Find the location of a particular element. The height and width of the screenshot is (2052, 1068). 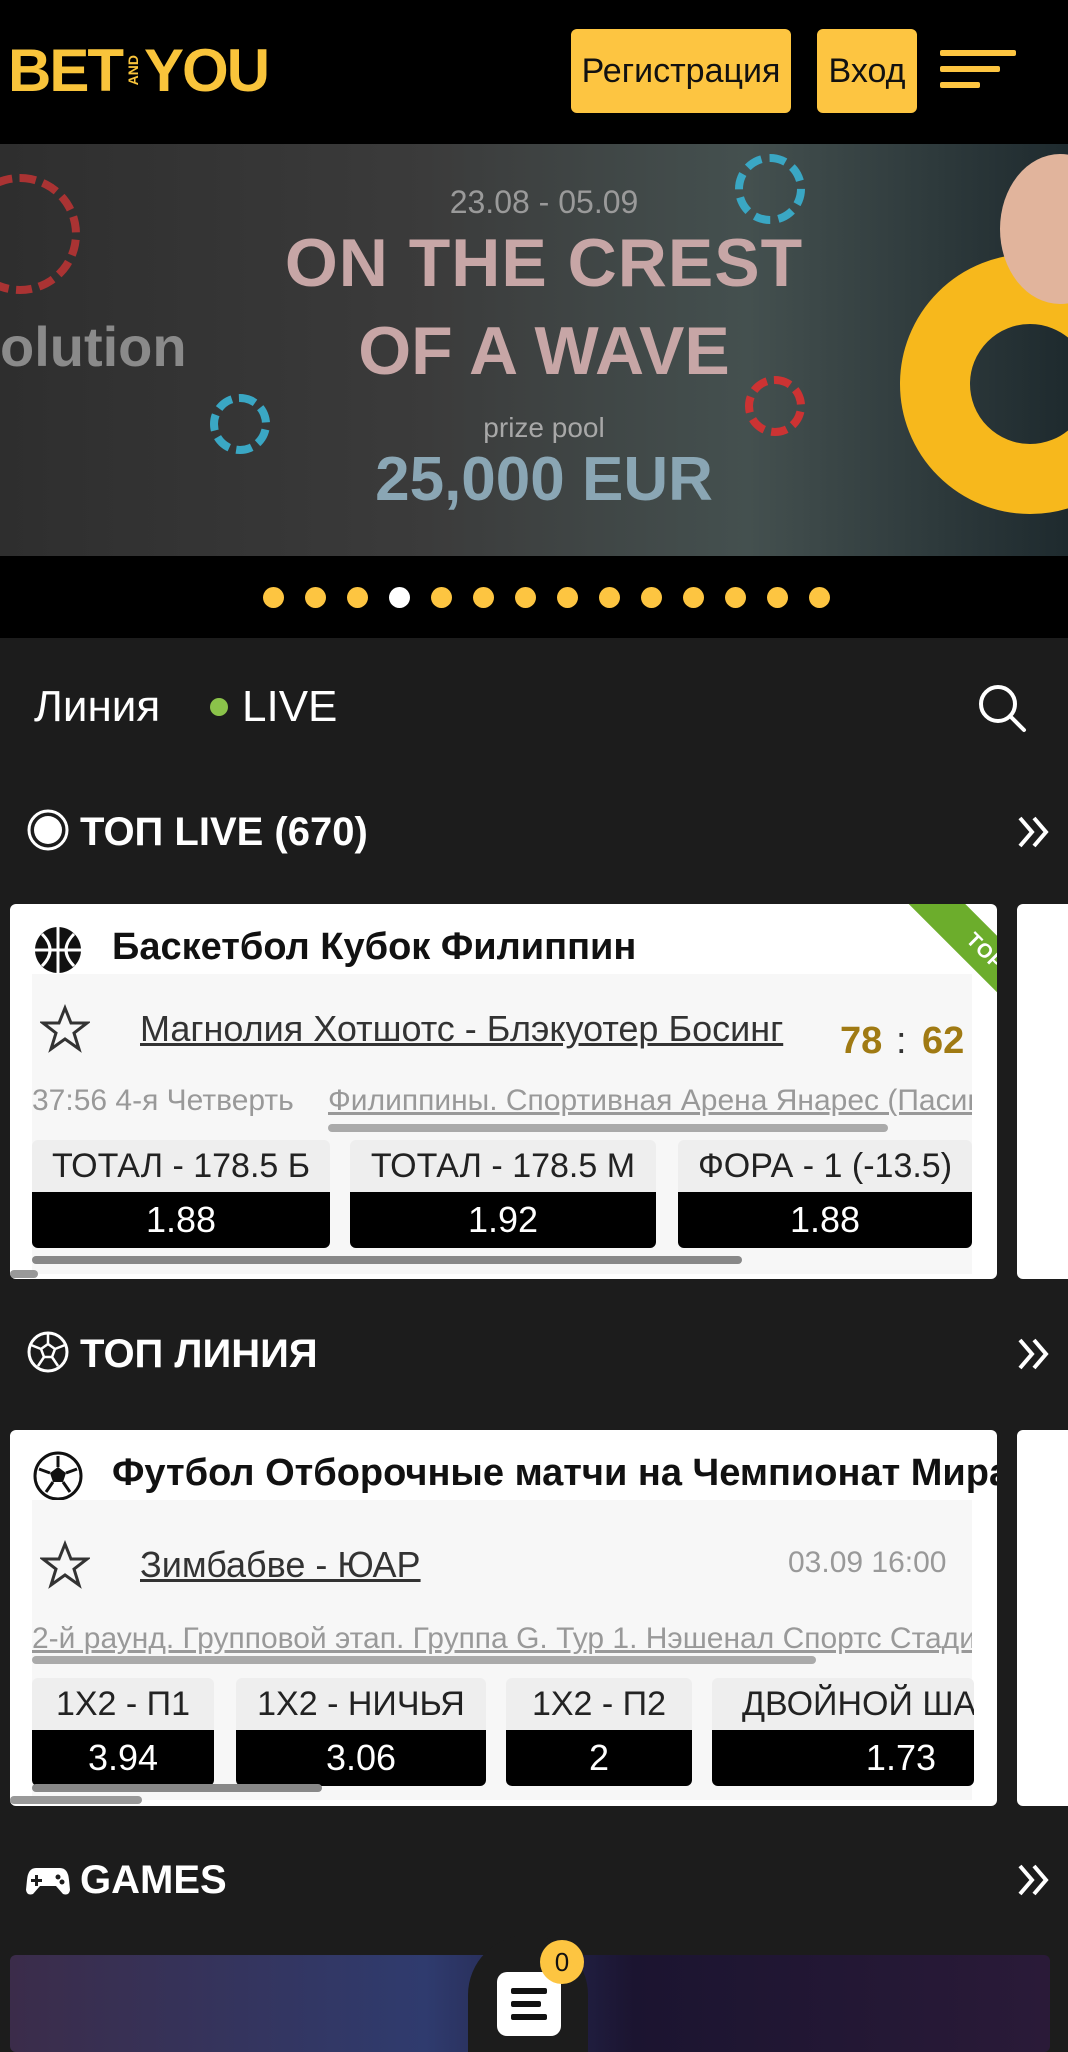

tab-live-label: LIVE is located at coordinates (290, 706).